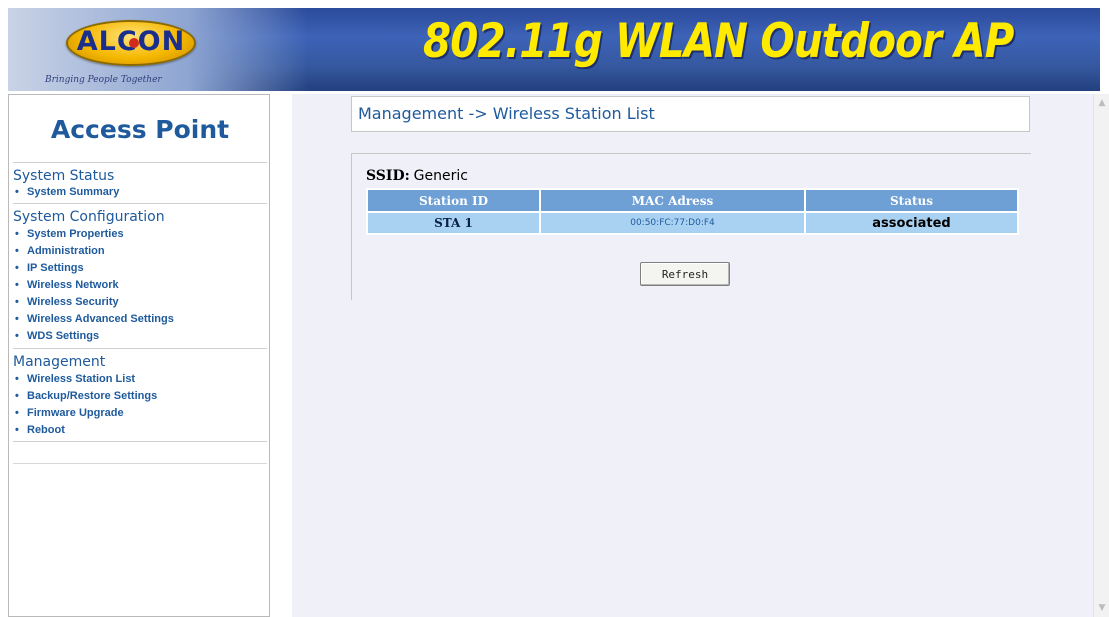 The width and height of the screenshot is (1109, 617). I want to click on sidebar-heading-system-status: System Status, so click(64, 176).